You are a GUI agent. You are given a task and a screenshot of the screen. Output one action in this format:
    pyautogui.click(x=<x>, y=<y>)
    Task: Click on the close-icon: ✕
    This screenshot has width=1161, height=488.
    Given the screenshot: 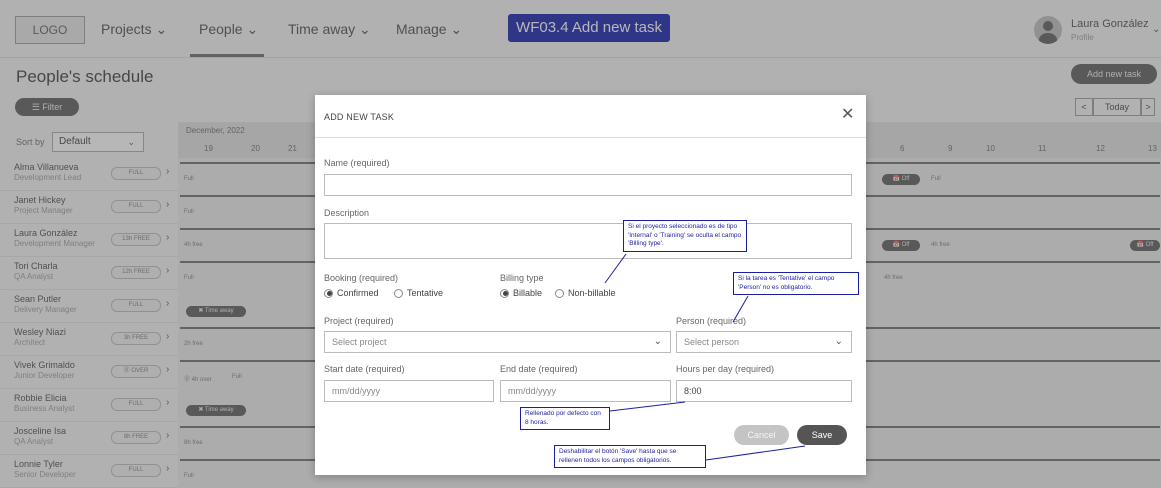 What is the action you would take?
    pyautogui.click(x=847, y=115)
    